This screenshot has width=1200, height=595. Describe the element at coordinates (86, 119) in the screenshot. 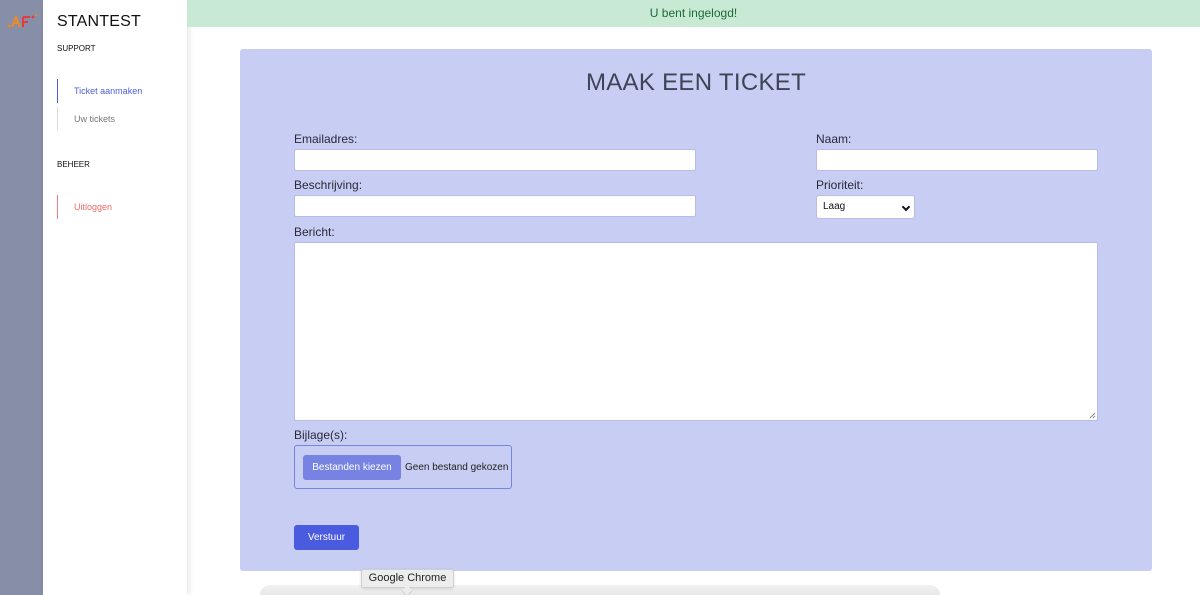

I see `sidebar-item-uw-tickets: Uw tickets` at that location.